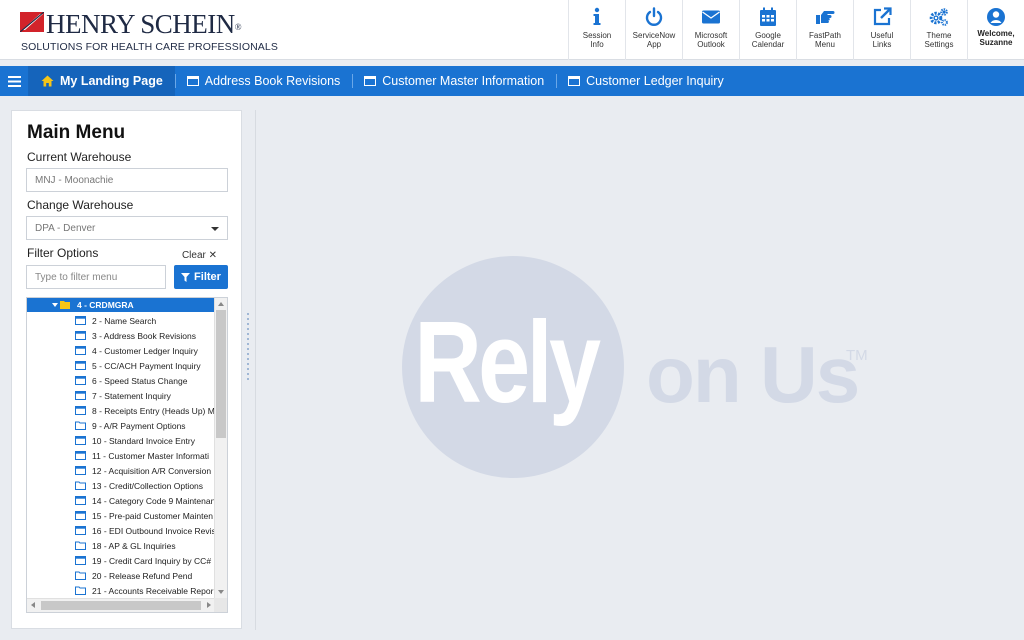 The image size is (1024, 640). What do you see at coordinates (881, 30) in the screenshot?
I see `useful-links-button: Useful Links` at bounding box center [881, 30].